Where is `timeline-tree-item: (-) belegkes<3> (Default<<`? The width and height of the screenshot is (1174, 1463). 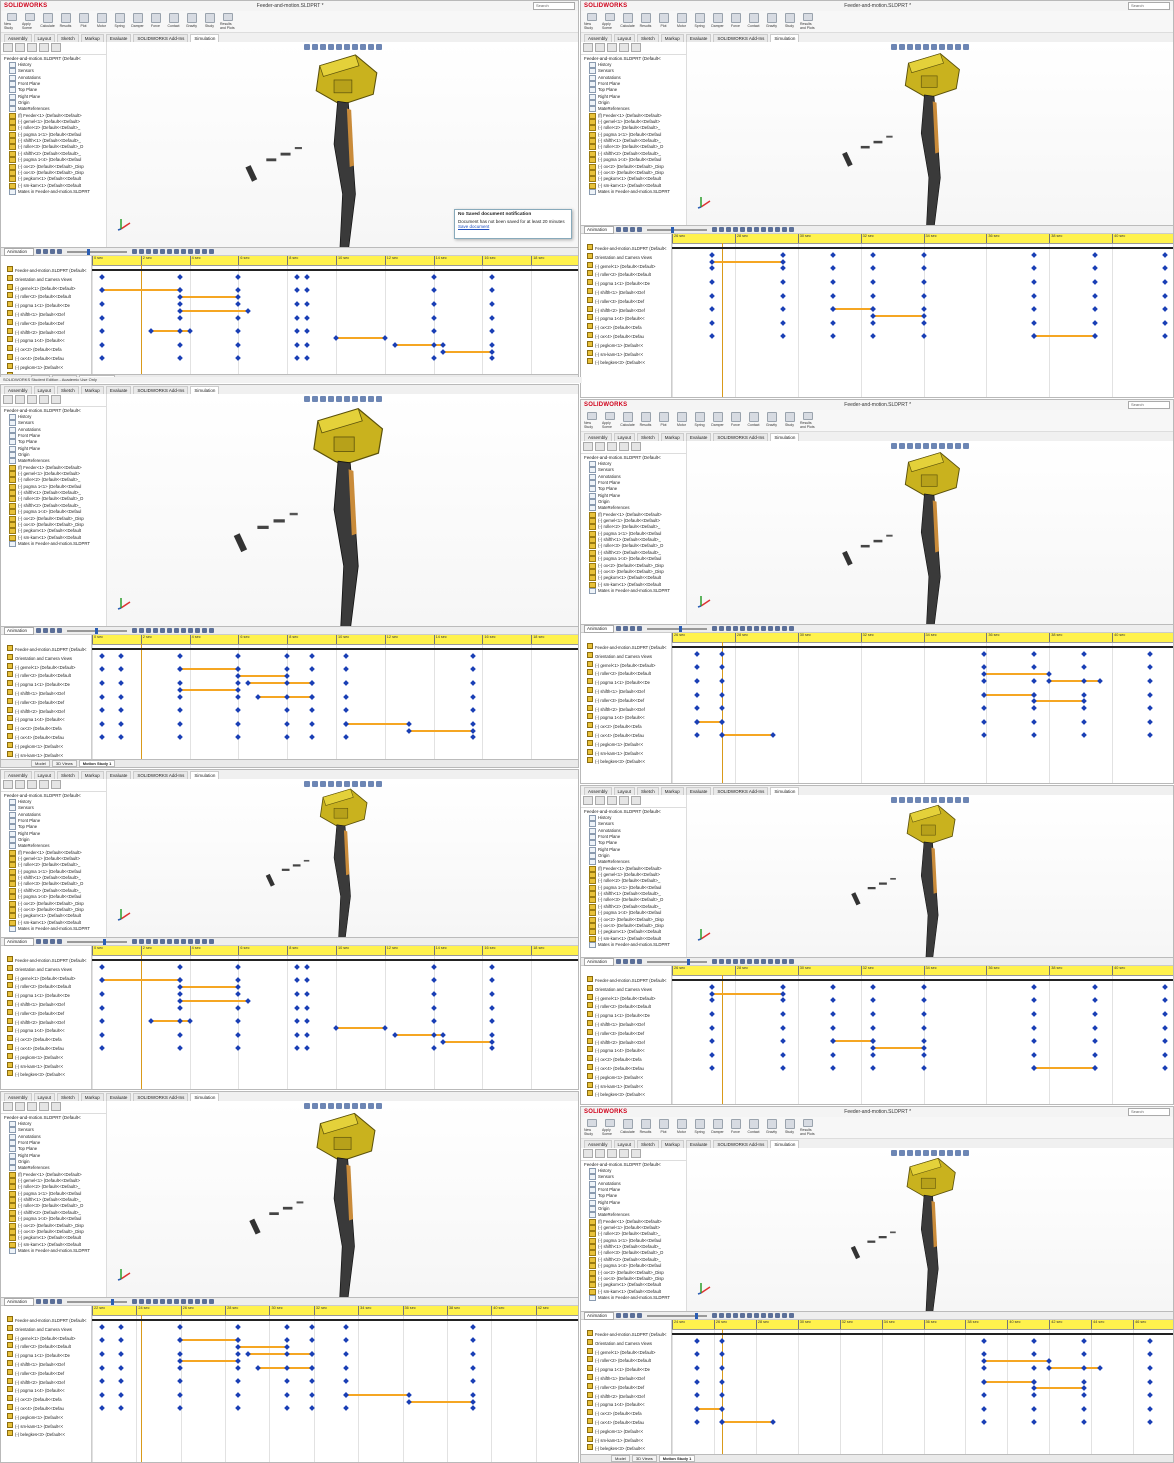 timeline-tree-item: (-) belegkes<3> (Default<< is located at coordinates (46, 1434).